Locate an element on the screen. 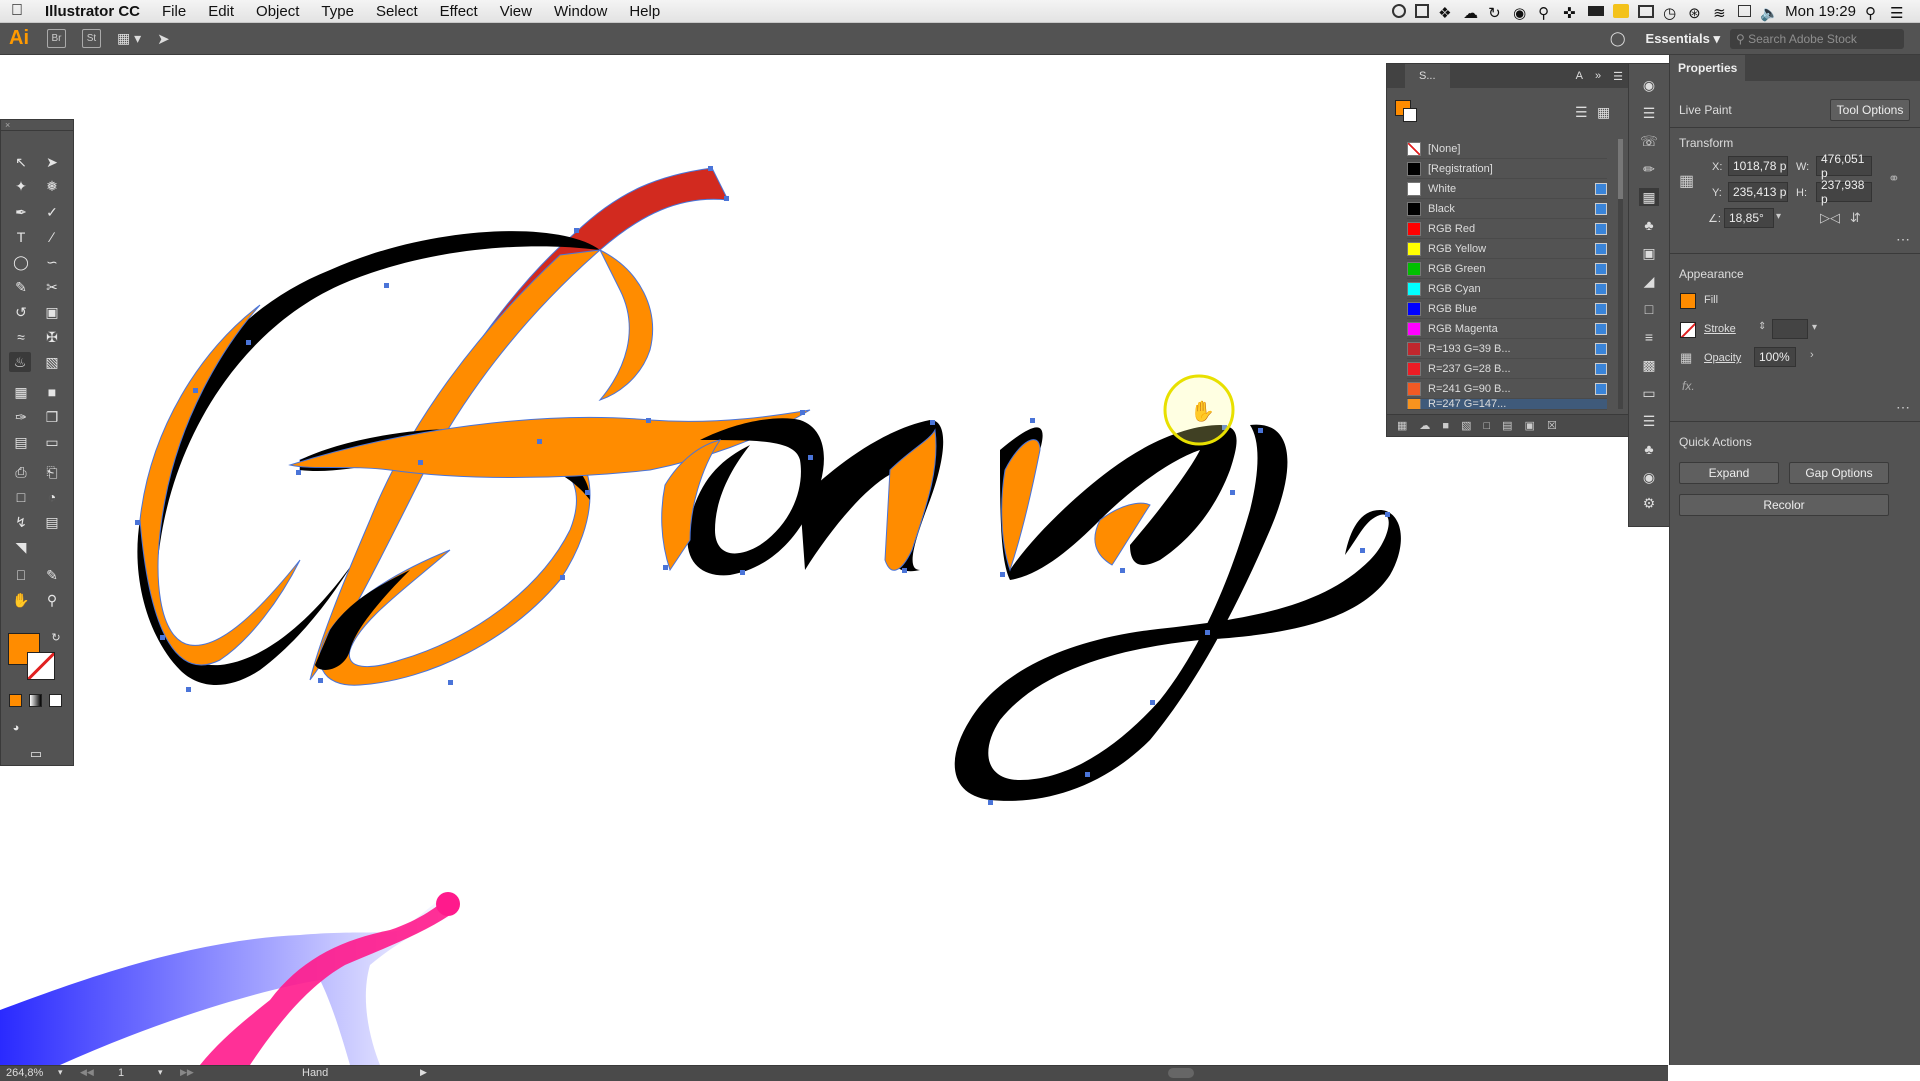  rotate-field: 18,85° is located at coordinates (1749, 218).